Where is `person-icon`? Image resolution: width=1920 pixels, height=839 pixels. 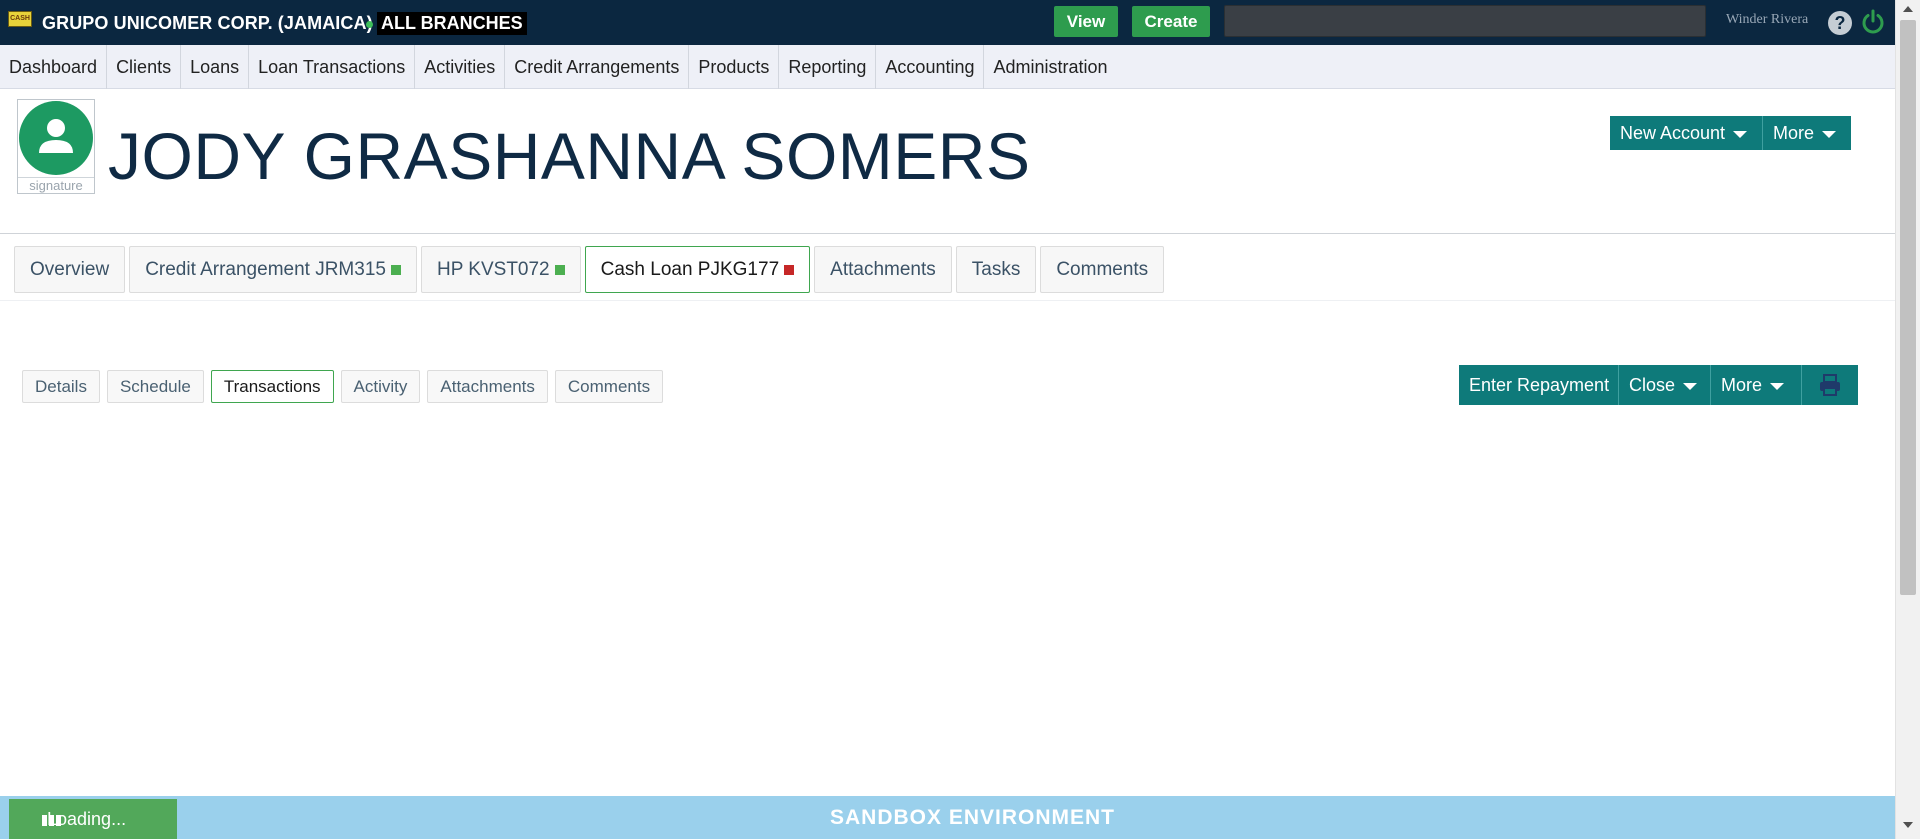
person-icon is located at coordinates (56, 136).